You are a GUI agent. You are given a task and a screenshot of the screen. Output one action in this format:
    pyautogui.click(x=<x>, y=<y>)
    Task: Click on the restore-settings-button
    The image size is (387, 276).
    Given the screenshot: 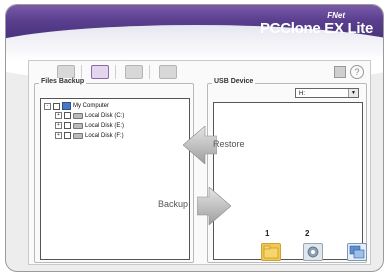 What is the action you would take?
    pyautogui.click(x=313, y=252)
    